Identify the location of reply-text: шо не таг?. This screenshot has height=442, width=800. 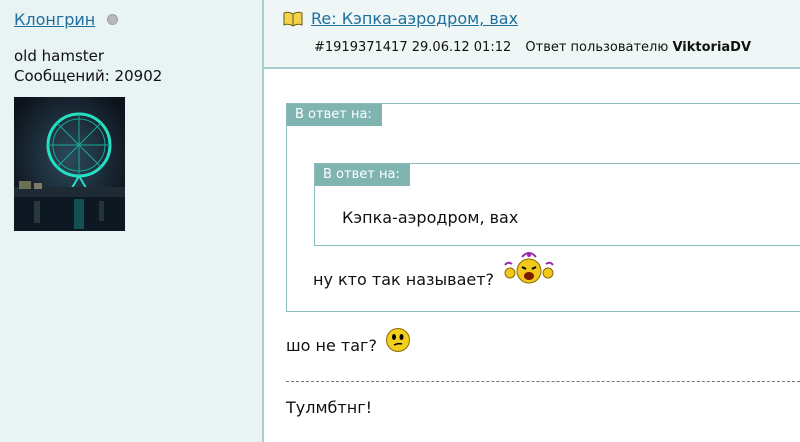
(331, 345).